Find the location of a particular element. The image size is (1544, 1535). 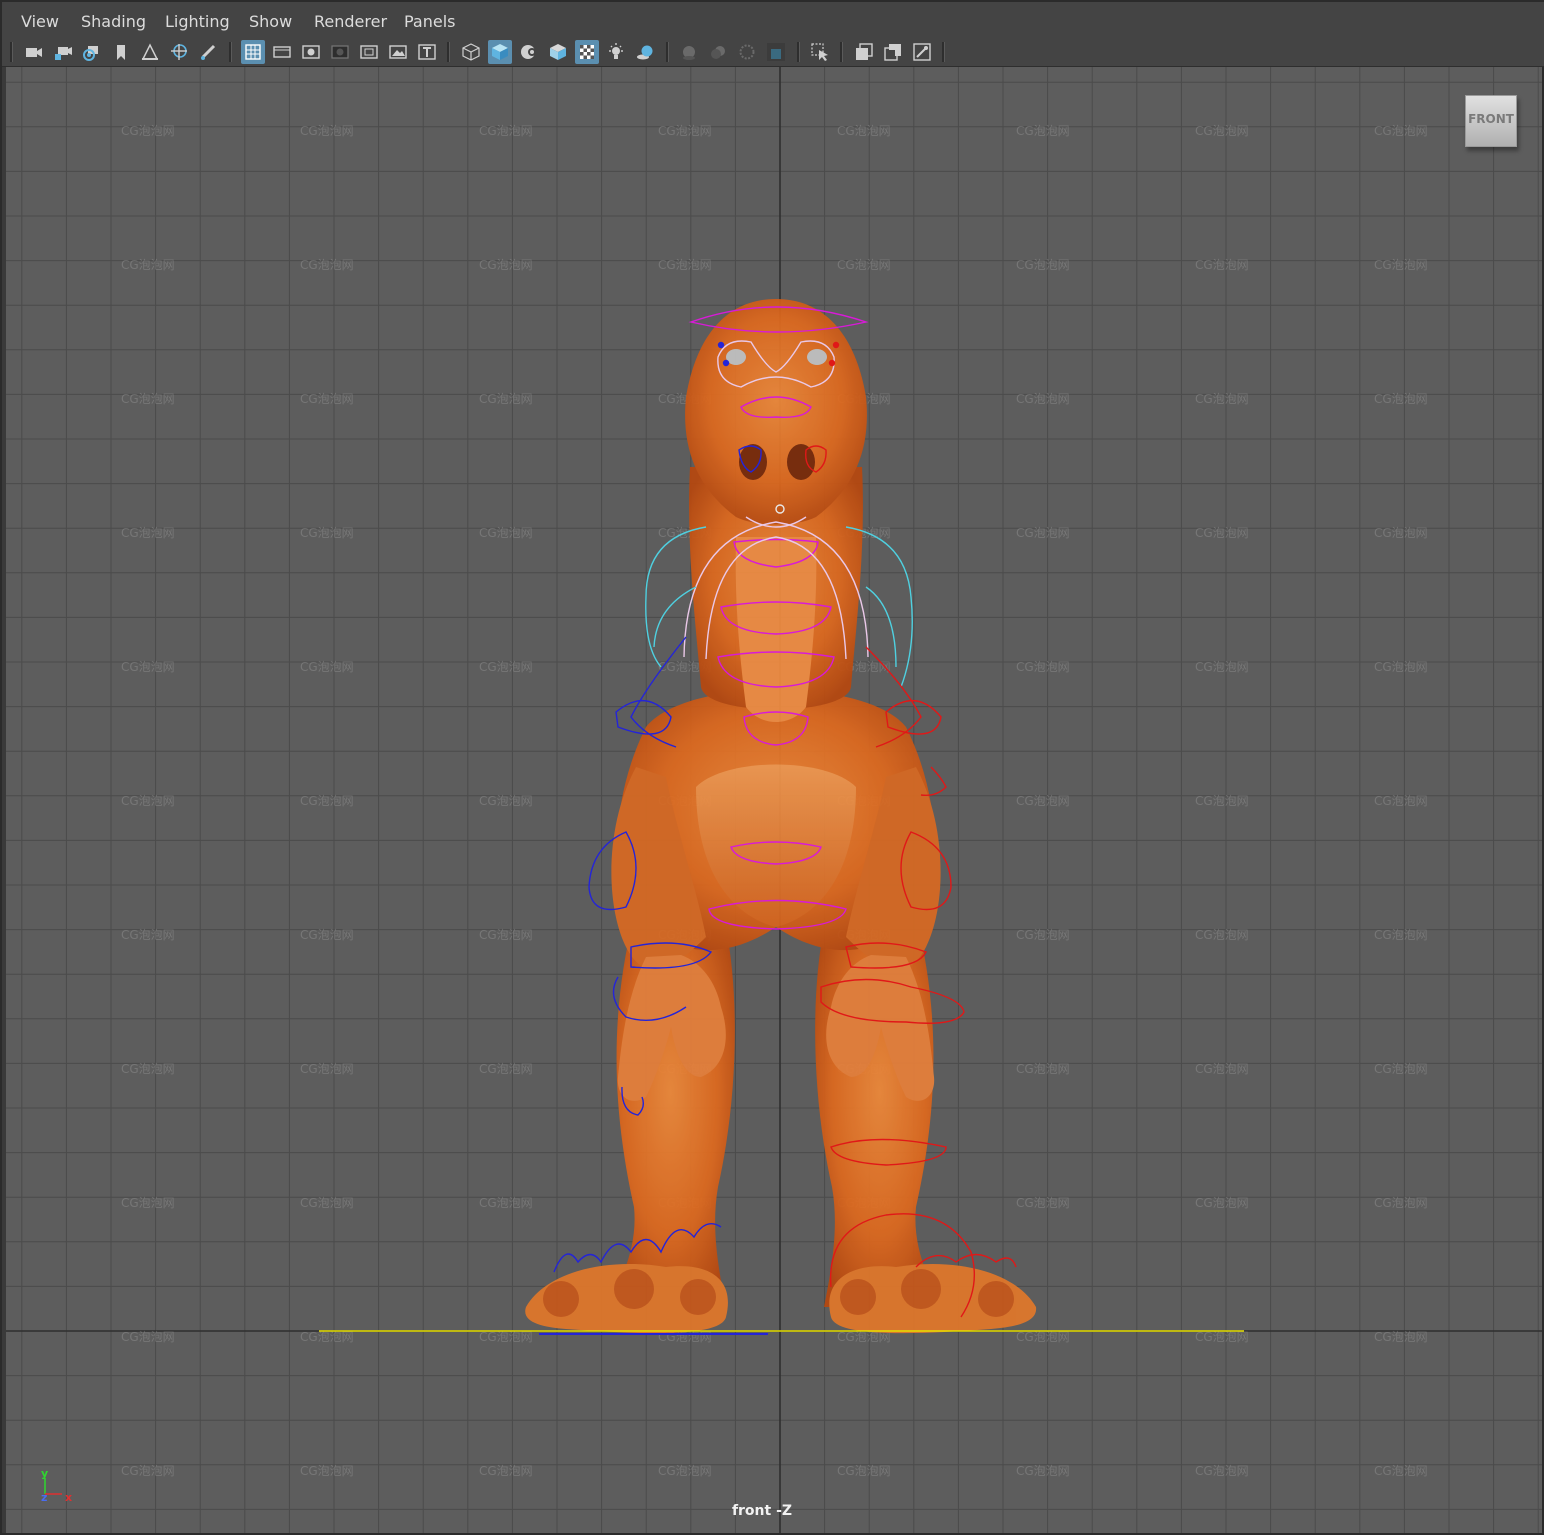

menu-show: Show is located at coordinates (270, 21).